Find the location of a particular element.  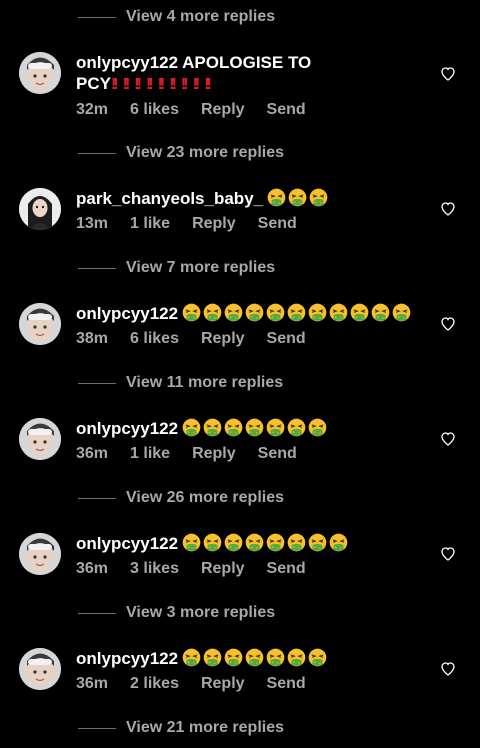

view-more-replies-button: View 23 more replies is located at coordinates (181, 153).